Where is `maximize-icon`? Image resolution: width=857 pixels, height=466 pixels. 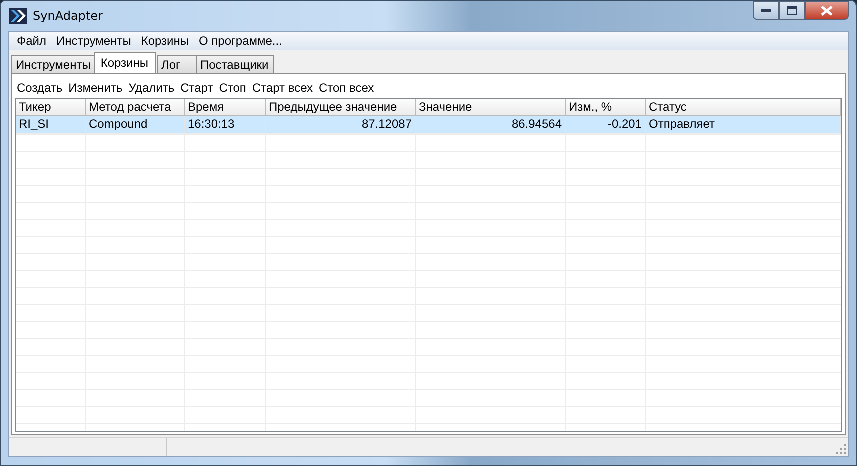 maximize-icon is located at coordinates (792, 10).